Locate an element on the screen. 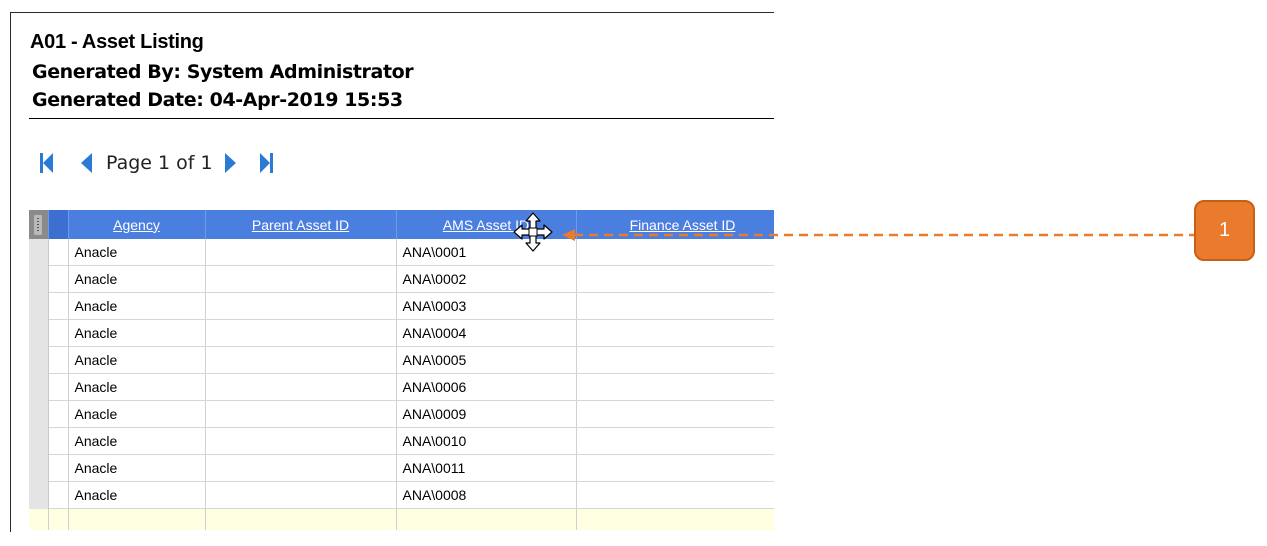  table-row: Anacle ANA\0006 is located at coordinates (401, 387).